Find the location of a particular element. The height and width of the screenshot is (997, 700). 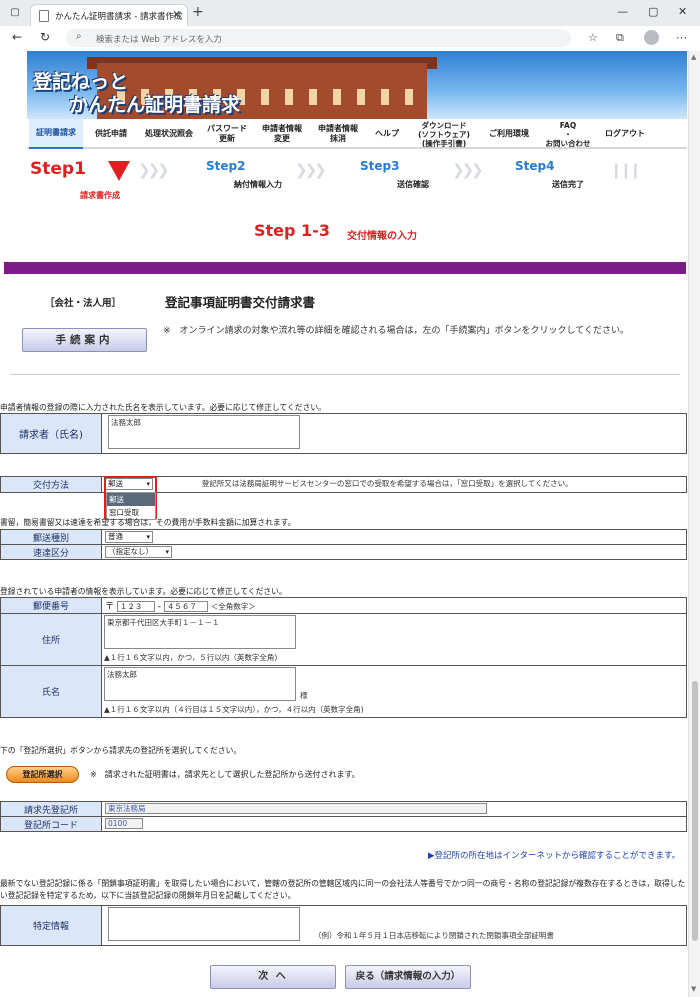

page-favicon-icon is located at coordinates (44, 16).